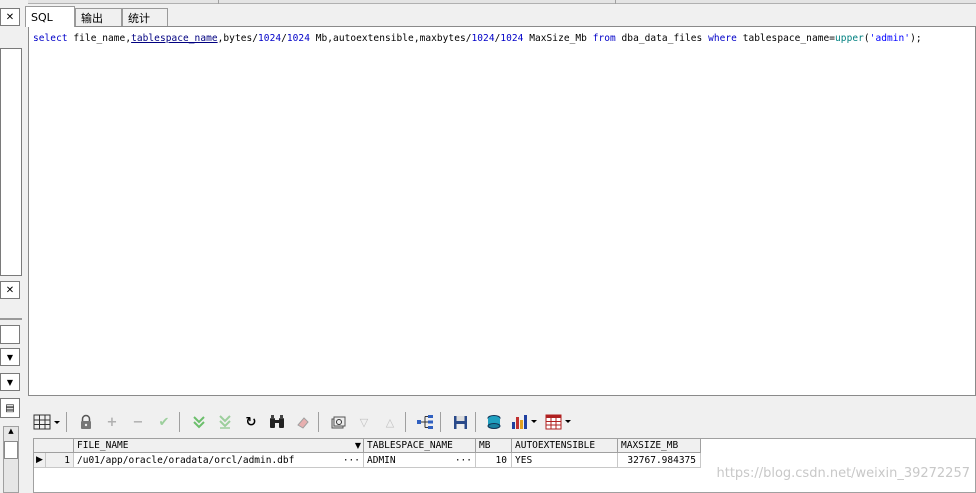  I want to click on sql-token: upper, so click(849, 38).